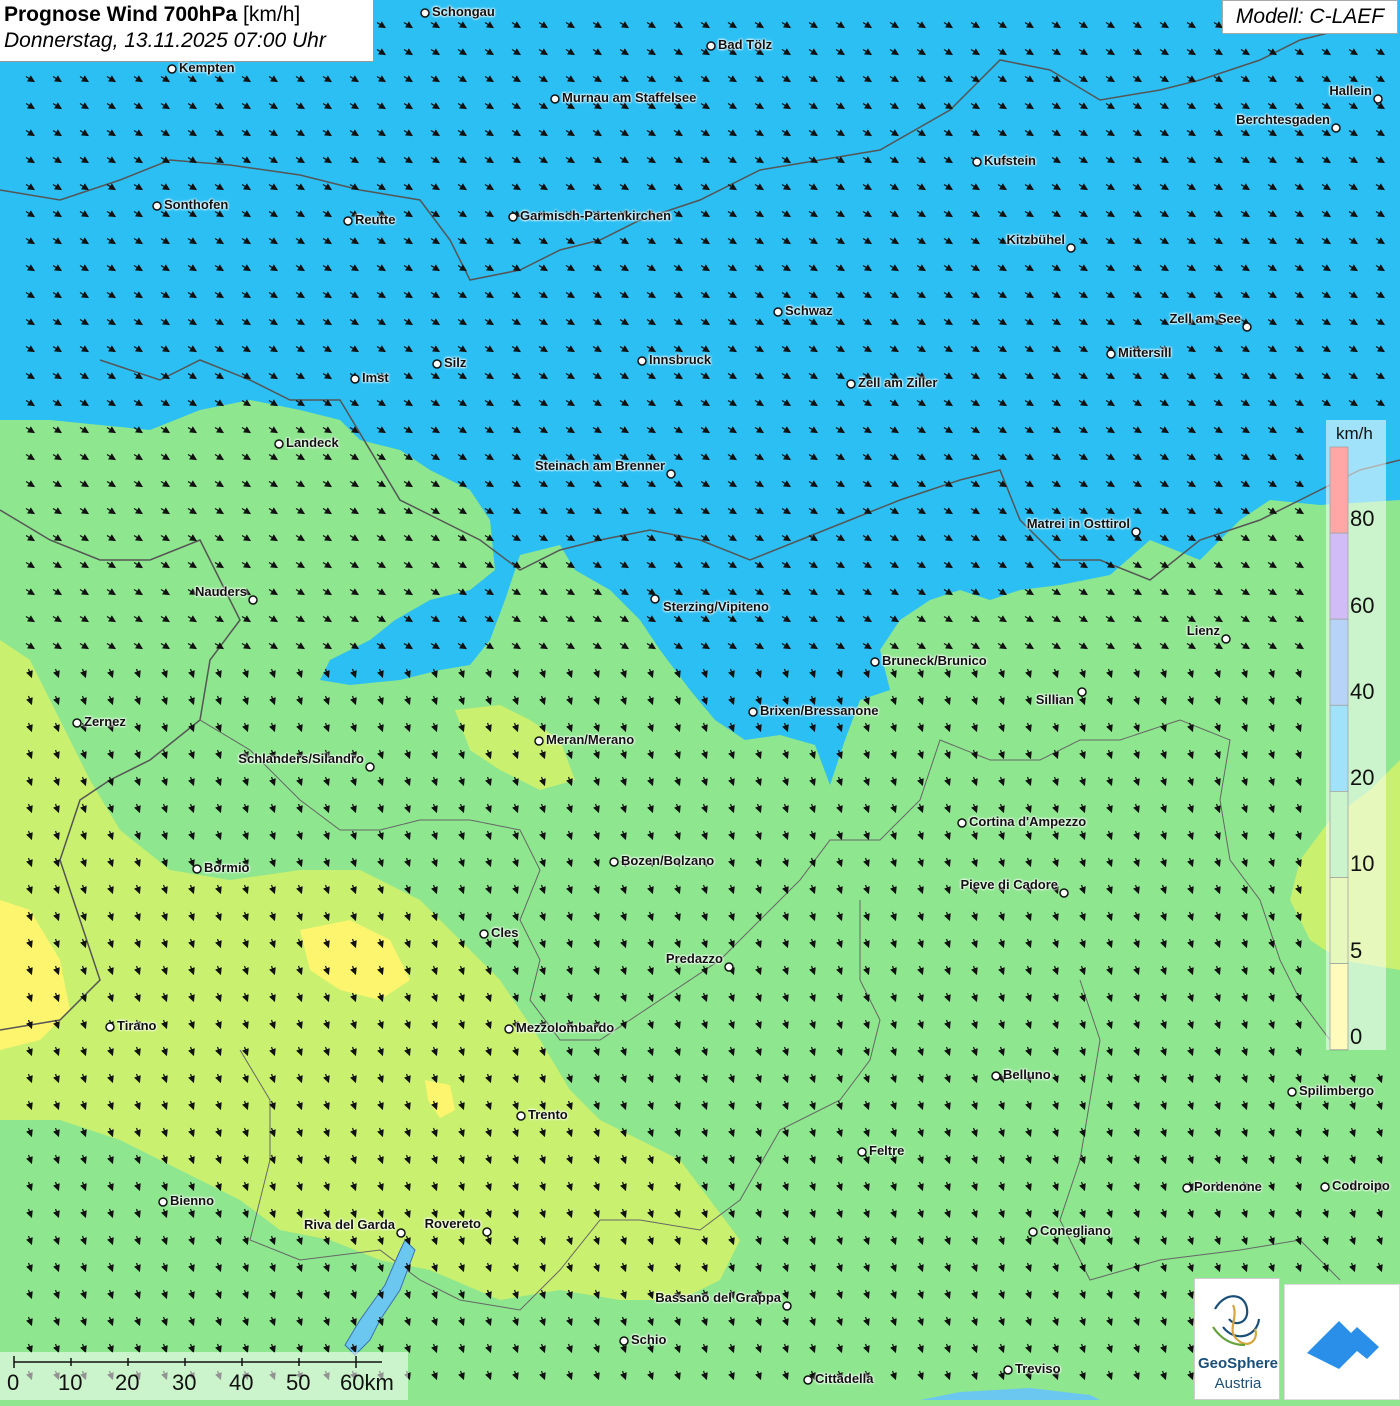 This screenshot has width=1400, height=1406. What do you see at coordinates (105, 721) in the screenshot?
I see `city-label: Zernez` at bounding box center [105, 721].